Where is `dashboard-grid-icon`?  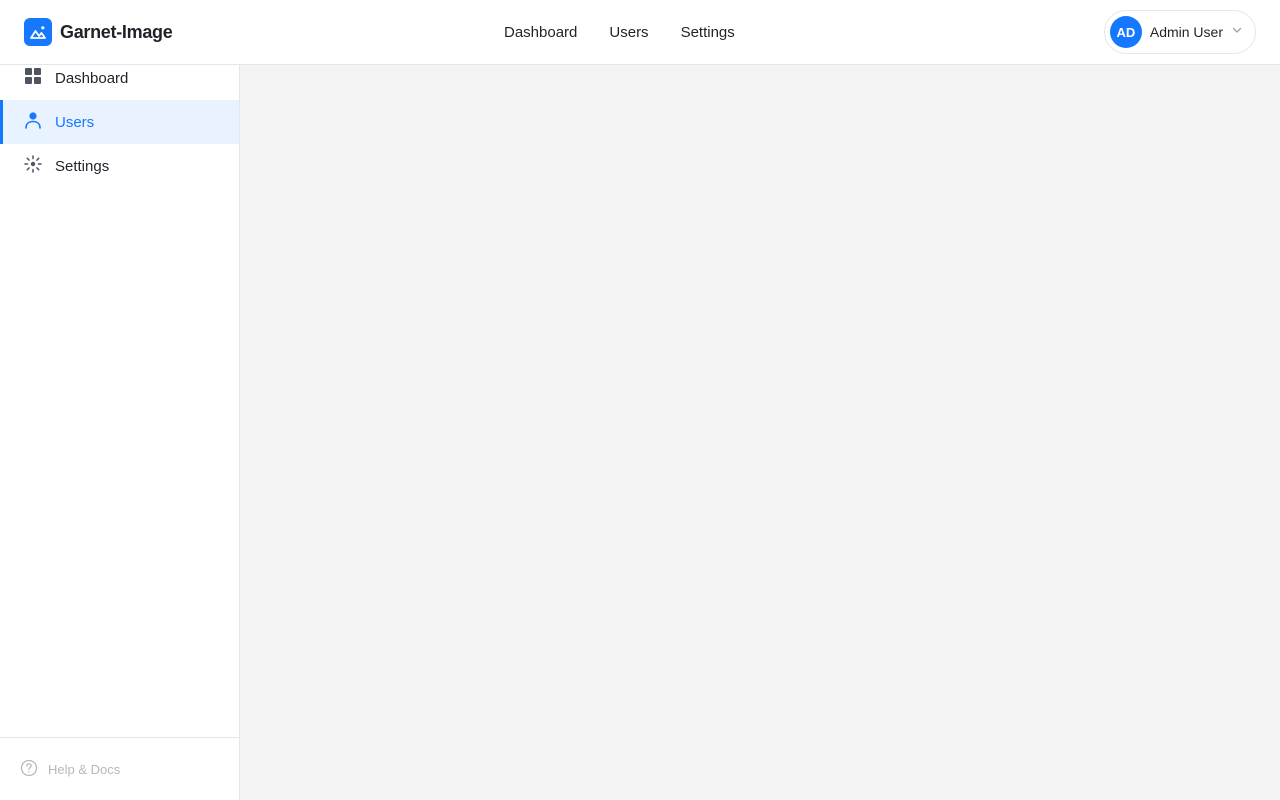 dashboard-grid-icon is located at coordinates (33, 78).